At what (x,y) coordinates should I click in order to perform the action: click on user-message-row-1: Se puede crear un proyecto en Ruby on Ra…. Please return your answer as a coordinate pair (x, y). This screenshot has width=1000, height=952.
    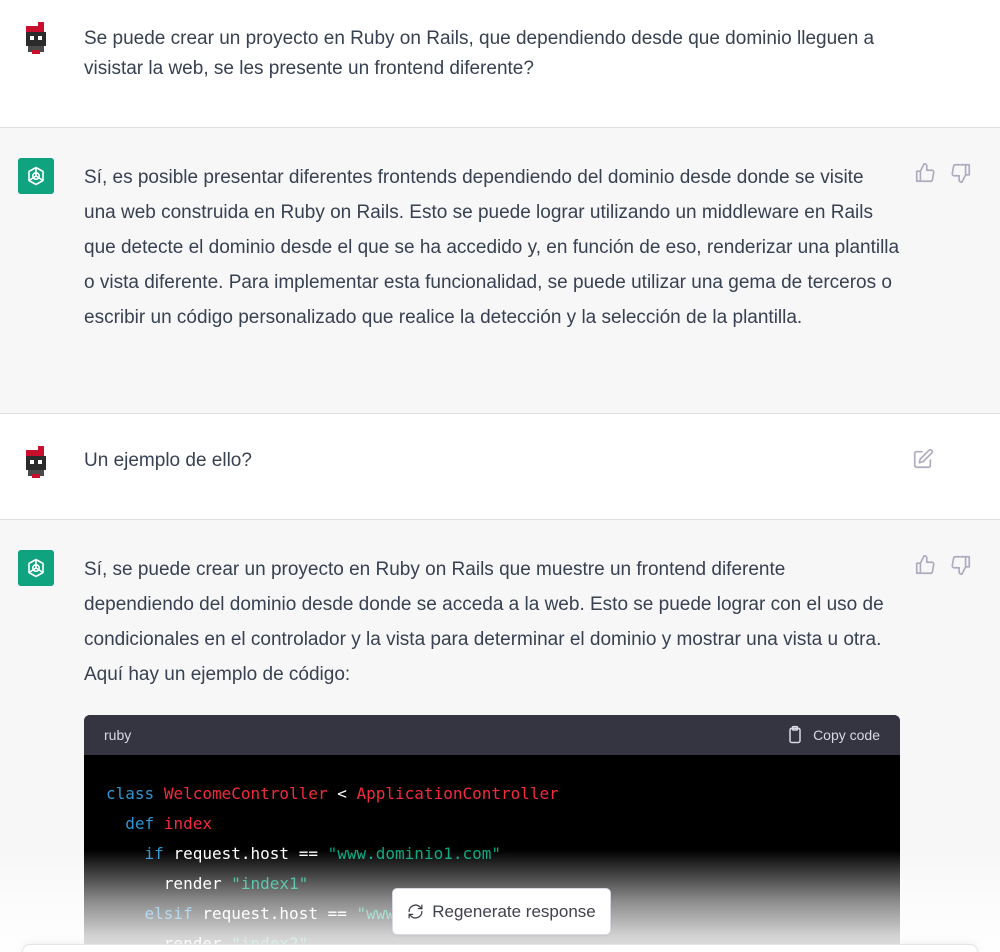
    Looking at the image, I should click on (500, 64).